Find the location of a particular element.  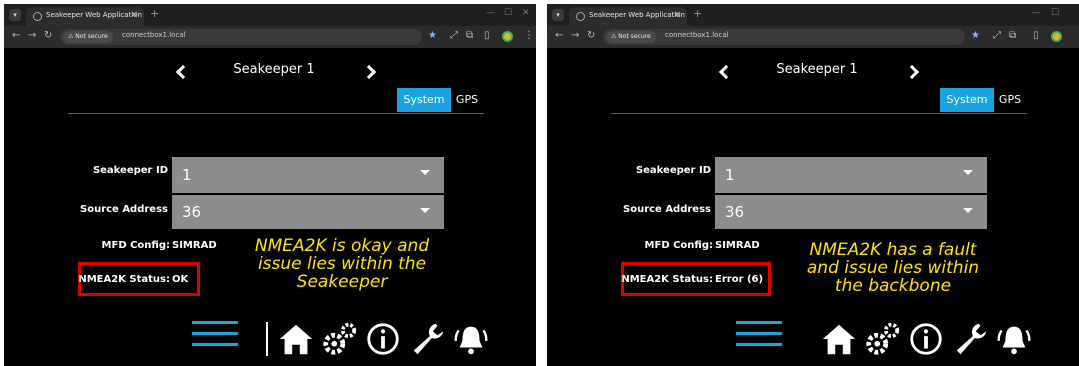

browser-tab-bar: ▾ Seakeeper Web Application × + — ☐ is located at coordinates (813, 15).